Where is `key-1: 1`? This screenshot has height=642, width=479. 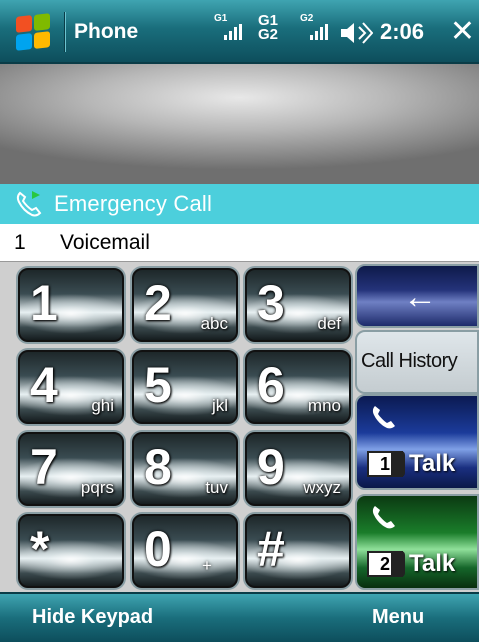 key-1: 1 is located at coordinates (71, 305).